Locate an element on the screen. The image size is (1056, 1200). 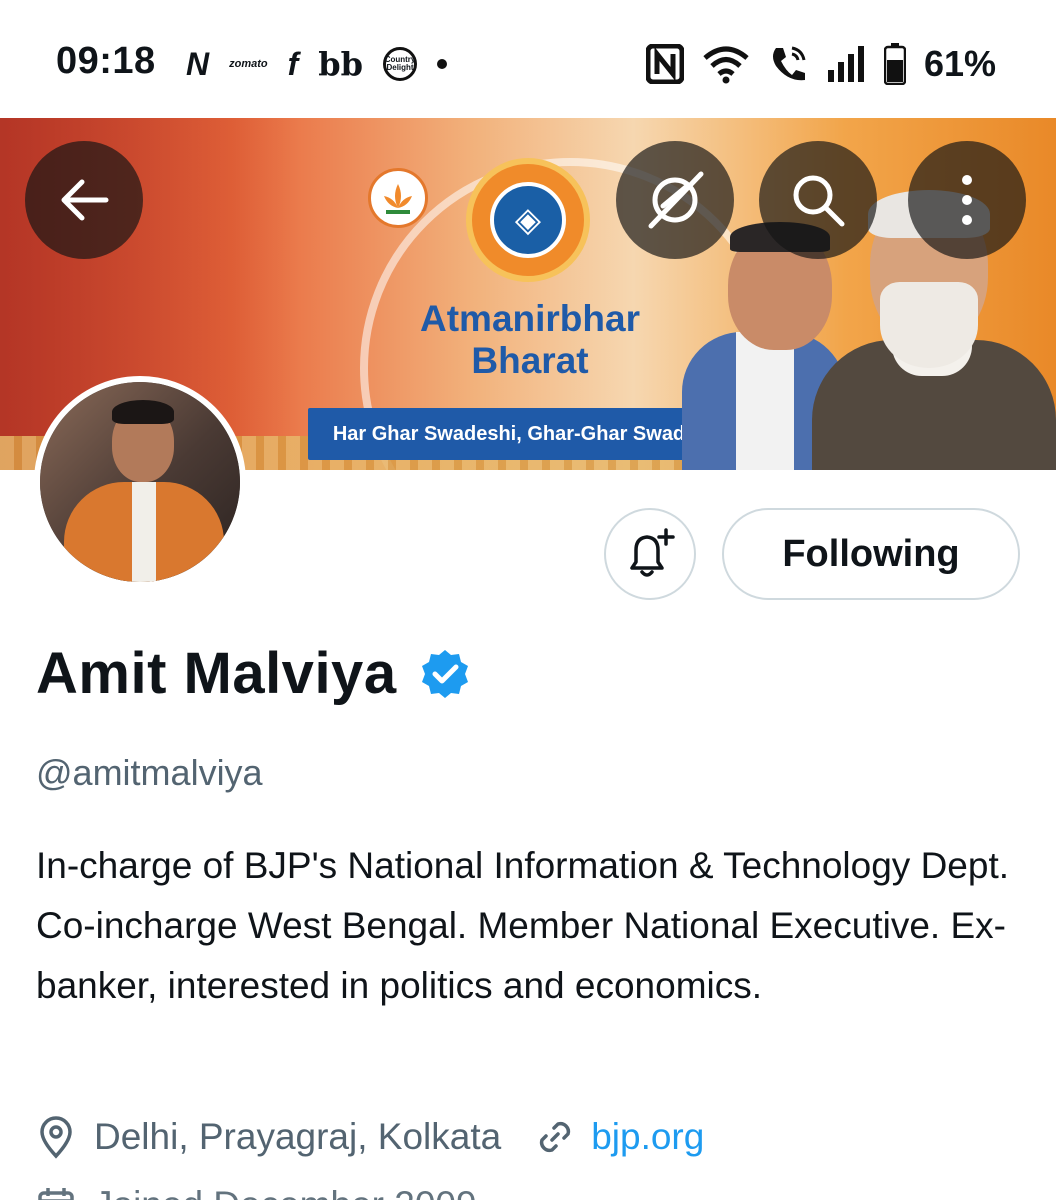
banner-person-2-beard is located at coordinates (929, 325).